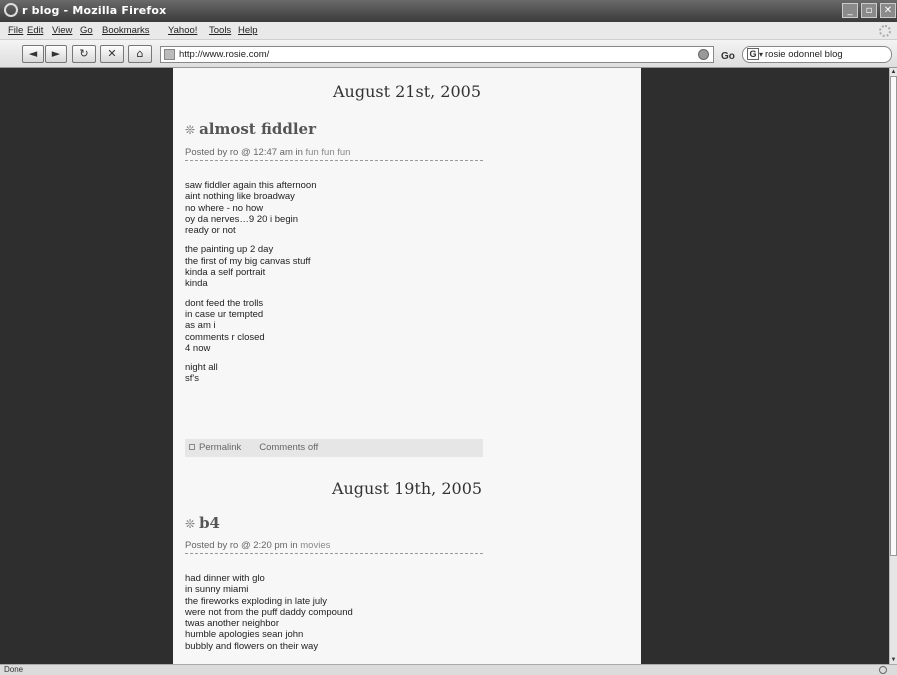  Describe the element at coordinates (257, 129) in the screenshot. I see `post-title-text: almost fiddler` at that location.